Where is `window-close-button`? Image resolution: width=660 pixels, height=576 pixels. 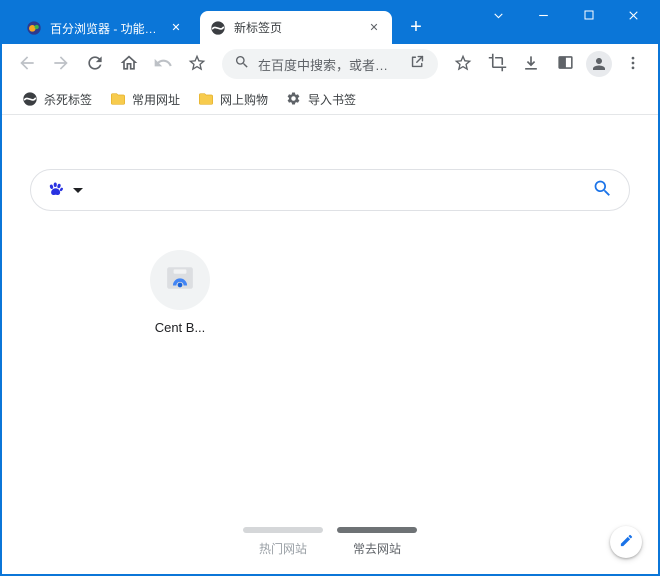 window-close-button is located at coordinates (633, 15).